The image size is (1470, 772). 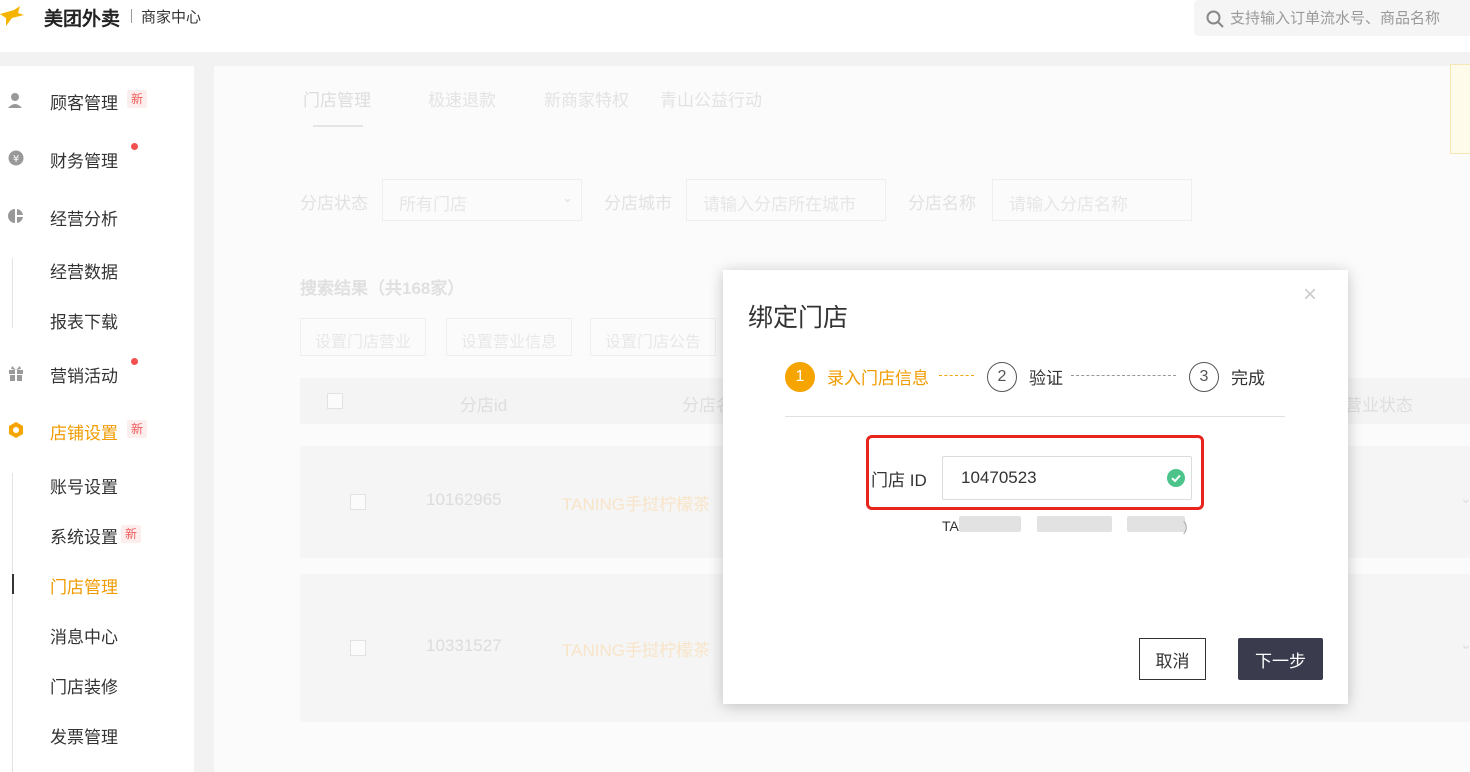 What do you see at coordinates (84, 485) in the screenshot?
I see `sidebar-subitem-account-settings: 账号设置` at bounding box center [84, 485].